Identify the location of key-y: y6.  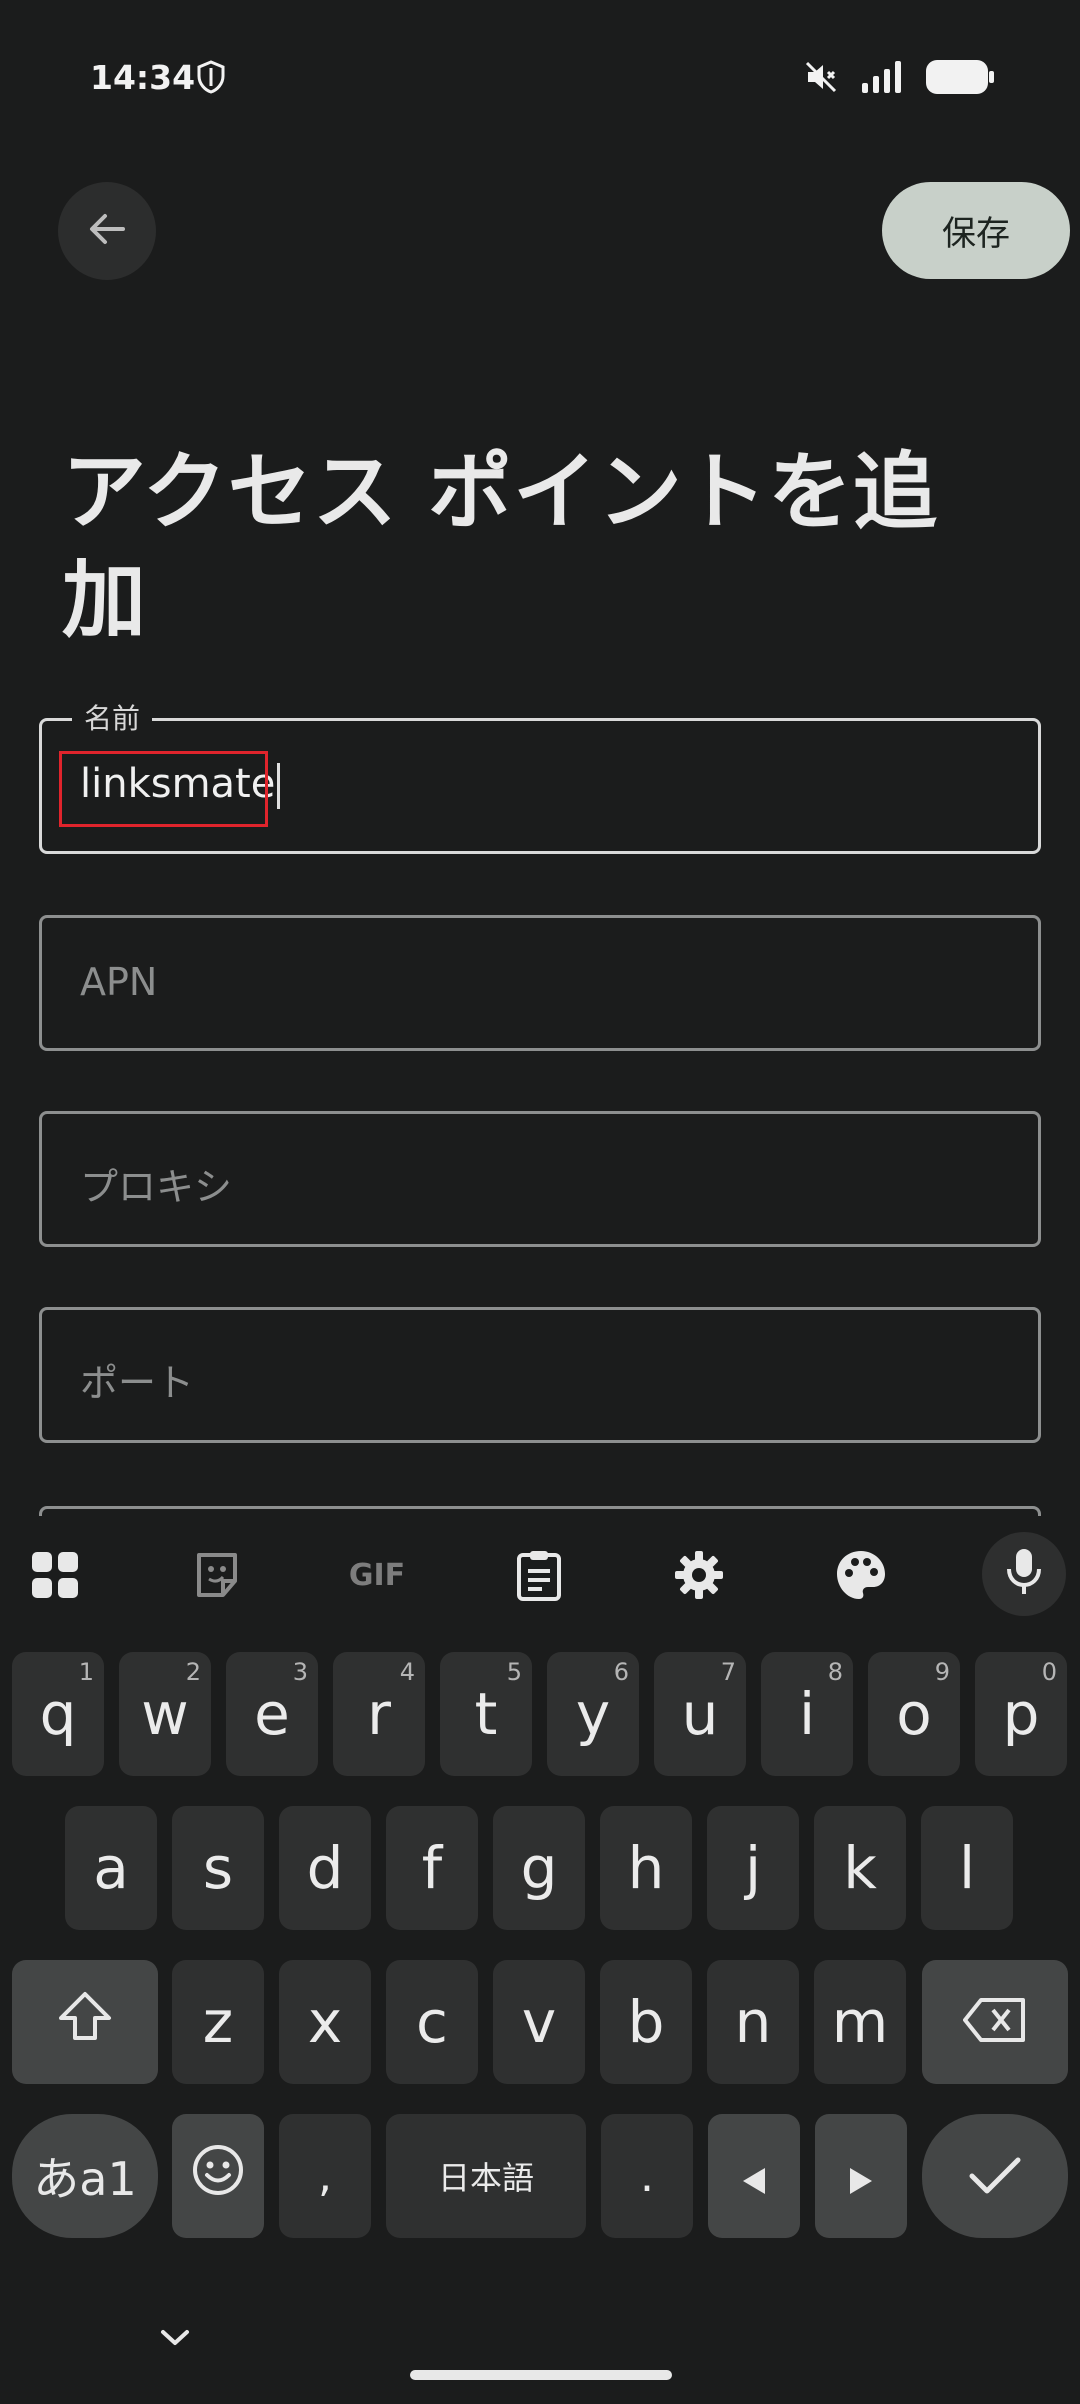
(593, 1714).